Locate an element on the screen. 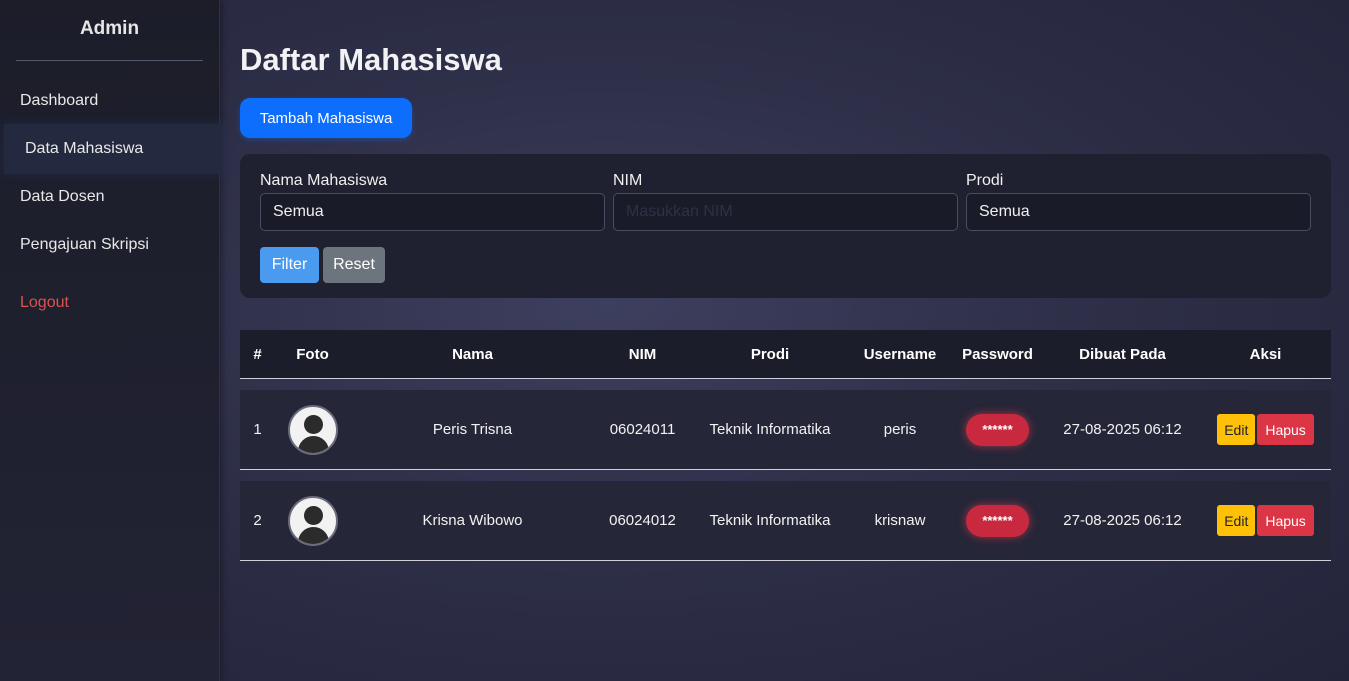  sidebar-item-data-mahasiswa: Data Mahasiswa is located at coordinates (113, 149).